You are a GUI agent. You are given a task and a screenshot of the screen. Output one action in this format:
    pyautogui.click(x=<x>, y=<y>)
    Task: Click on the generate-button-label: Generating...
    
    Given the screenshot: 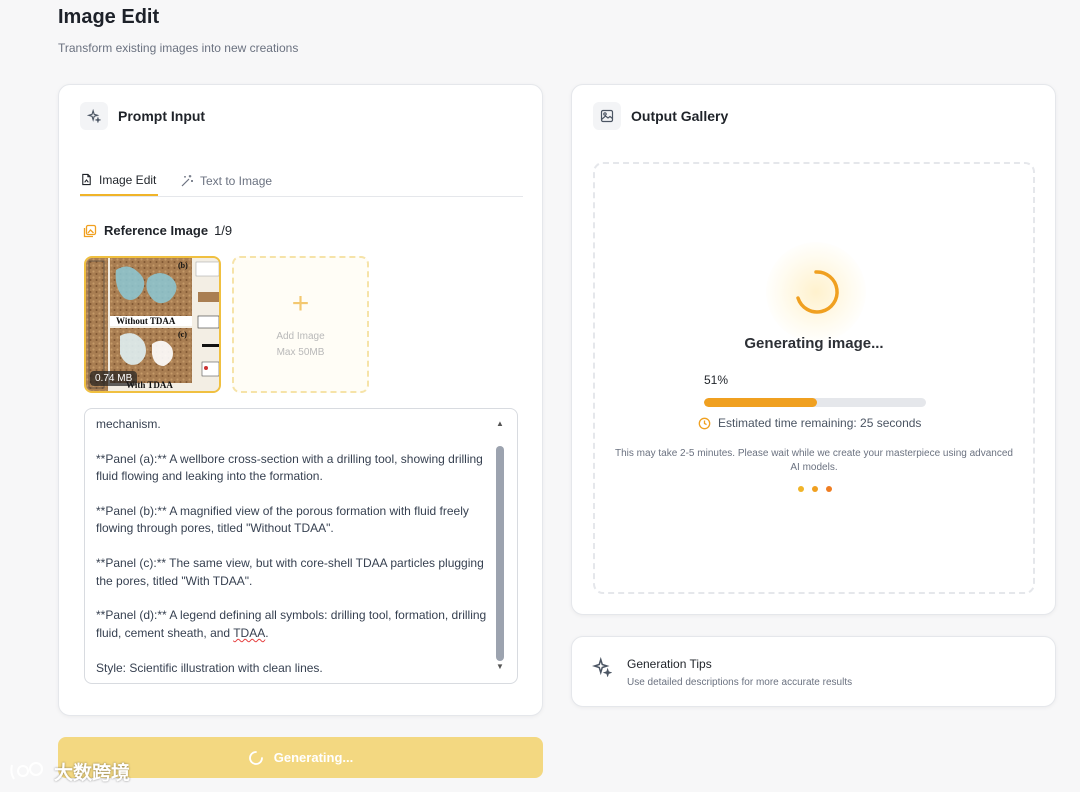 What is the action you would take?
    pyautogui.click(x=313, y=757)
    